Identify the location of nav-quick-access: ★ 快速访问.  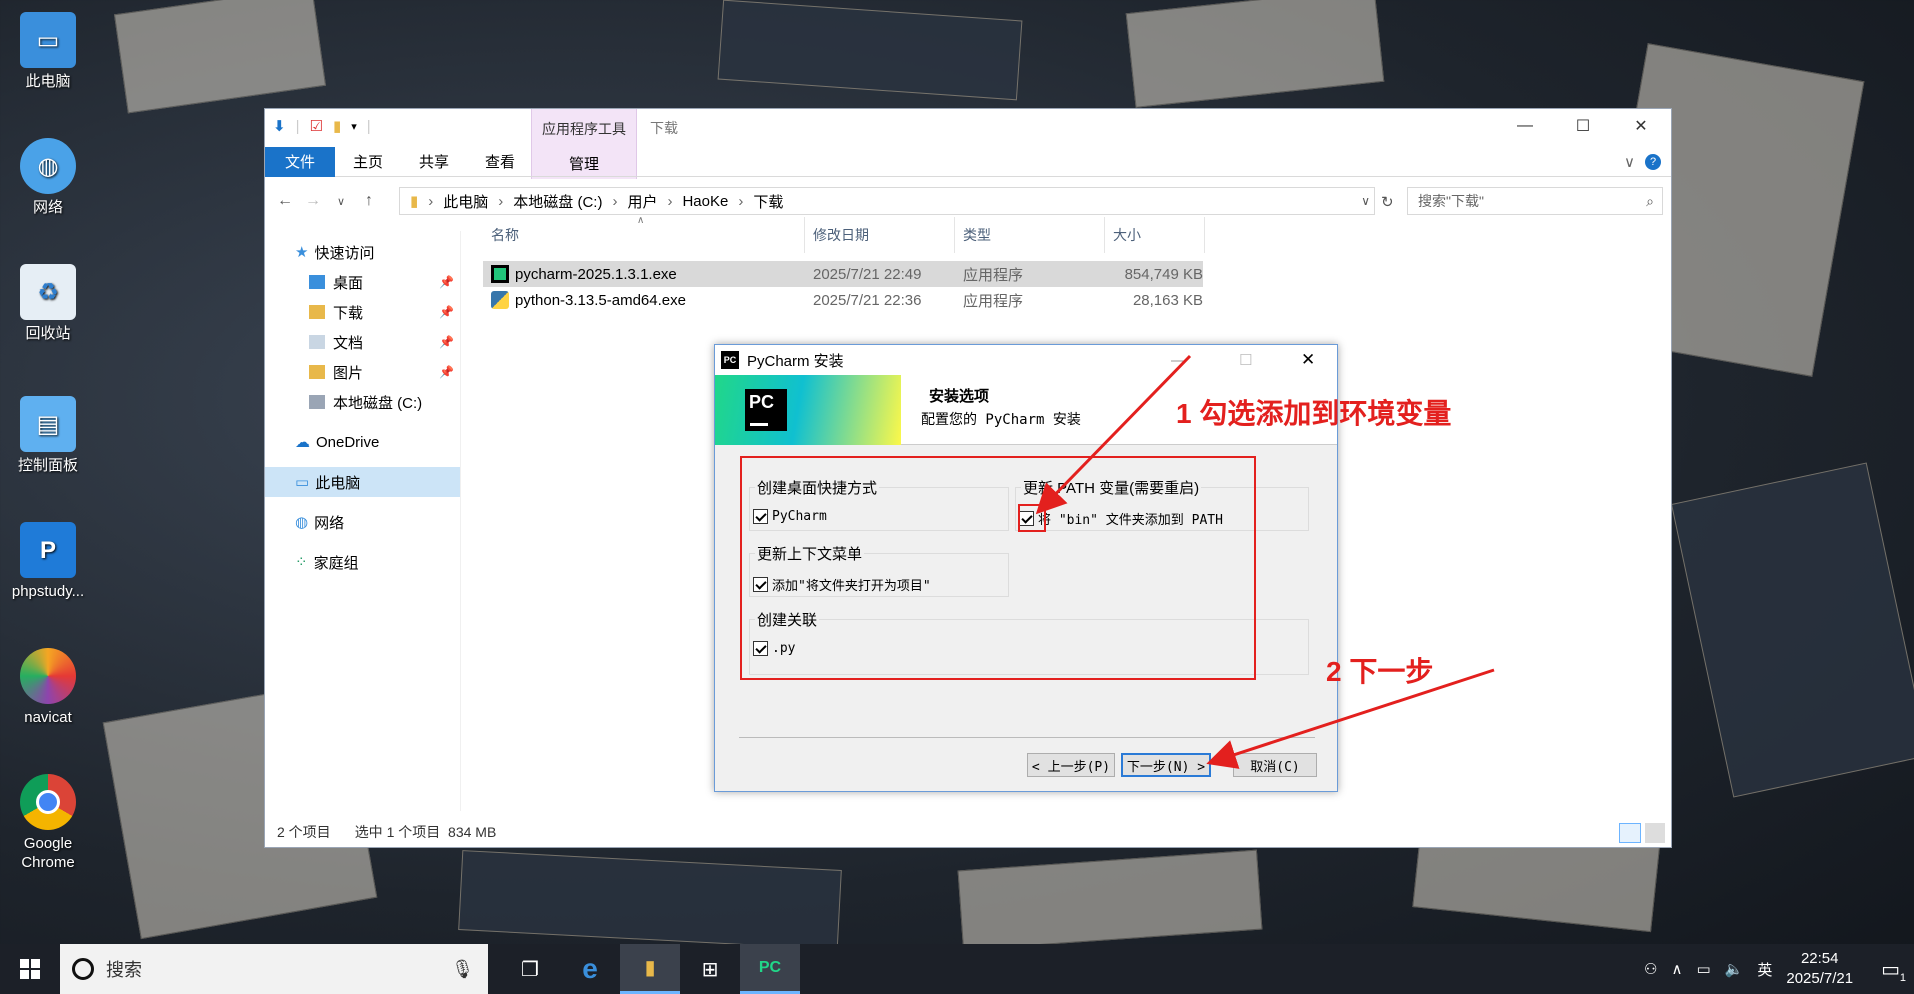
(362, 252).